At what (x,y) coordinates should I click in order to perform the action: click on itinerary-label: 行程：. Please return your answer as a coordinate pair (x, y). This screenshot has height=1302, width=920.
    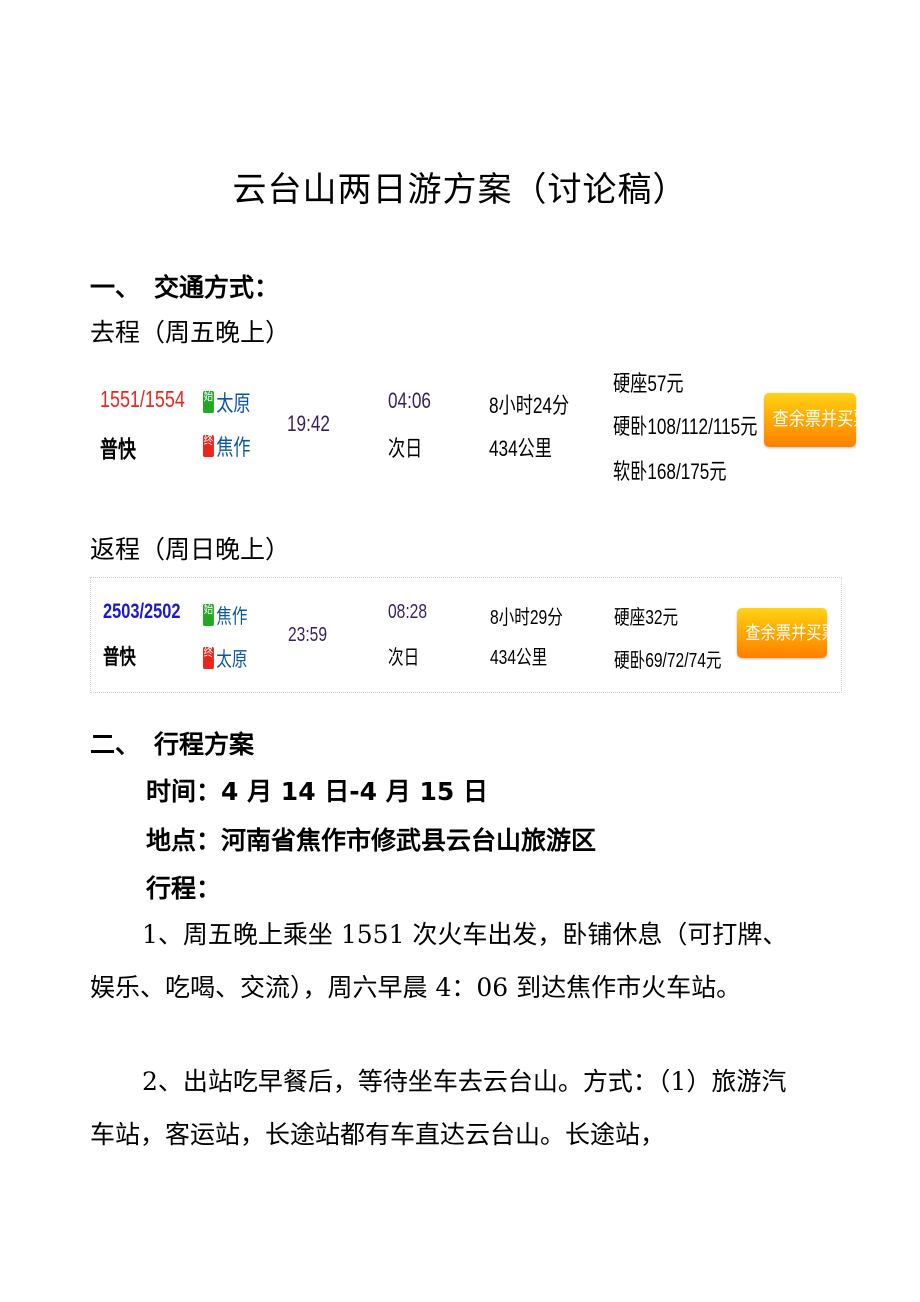
    Looking at the image, I should click on (184, 888).